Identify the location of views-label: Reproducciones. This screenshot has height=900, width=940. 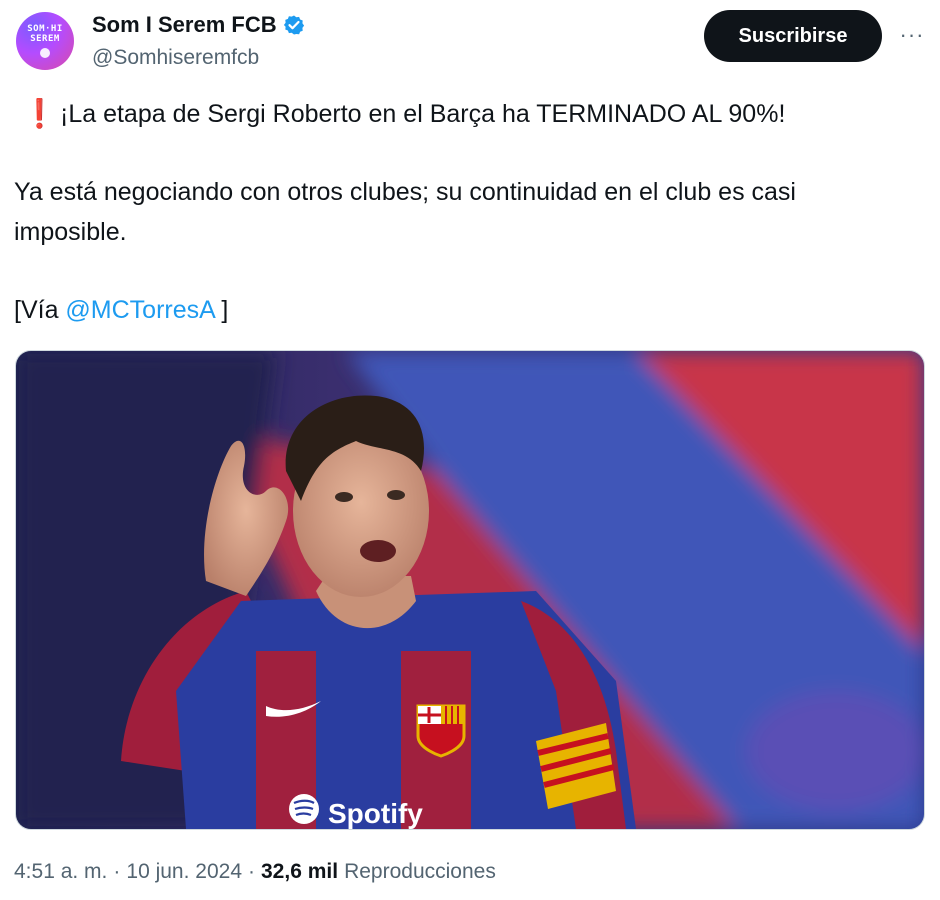
(420, 871).